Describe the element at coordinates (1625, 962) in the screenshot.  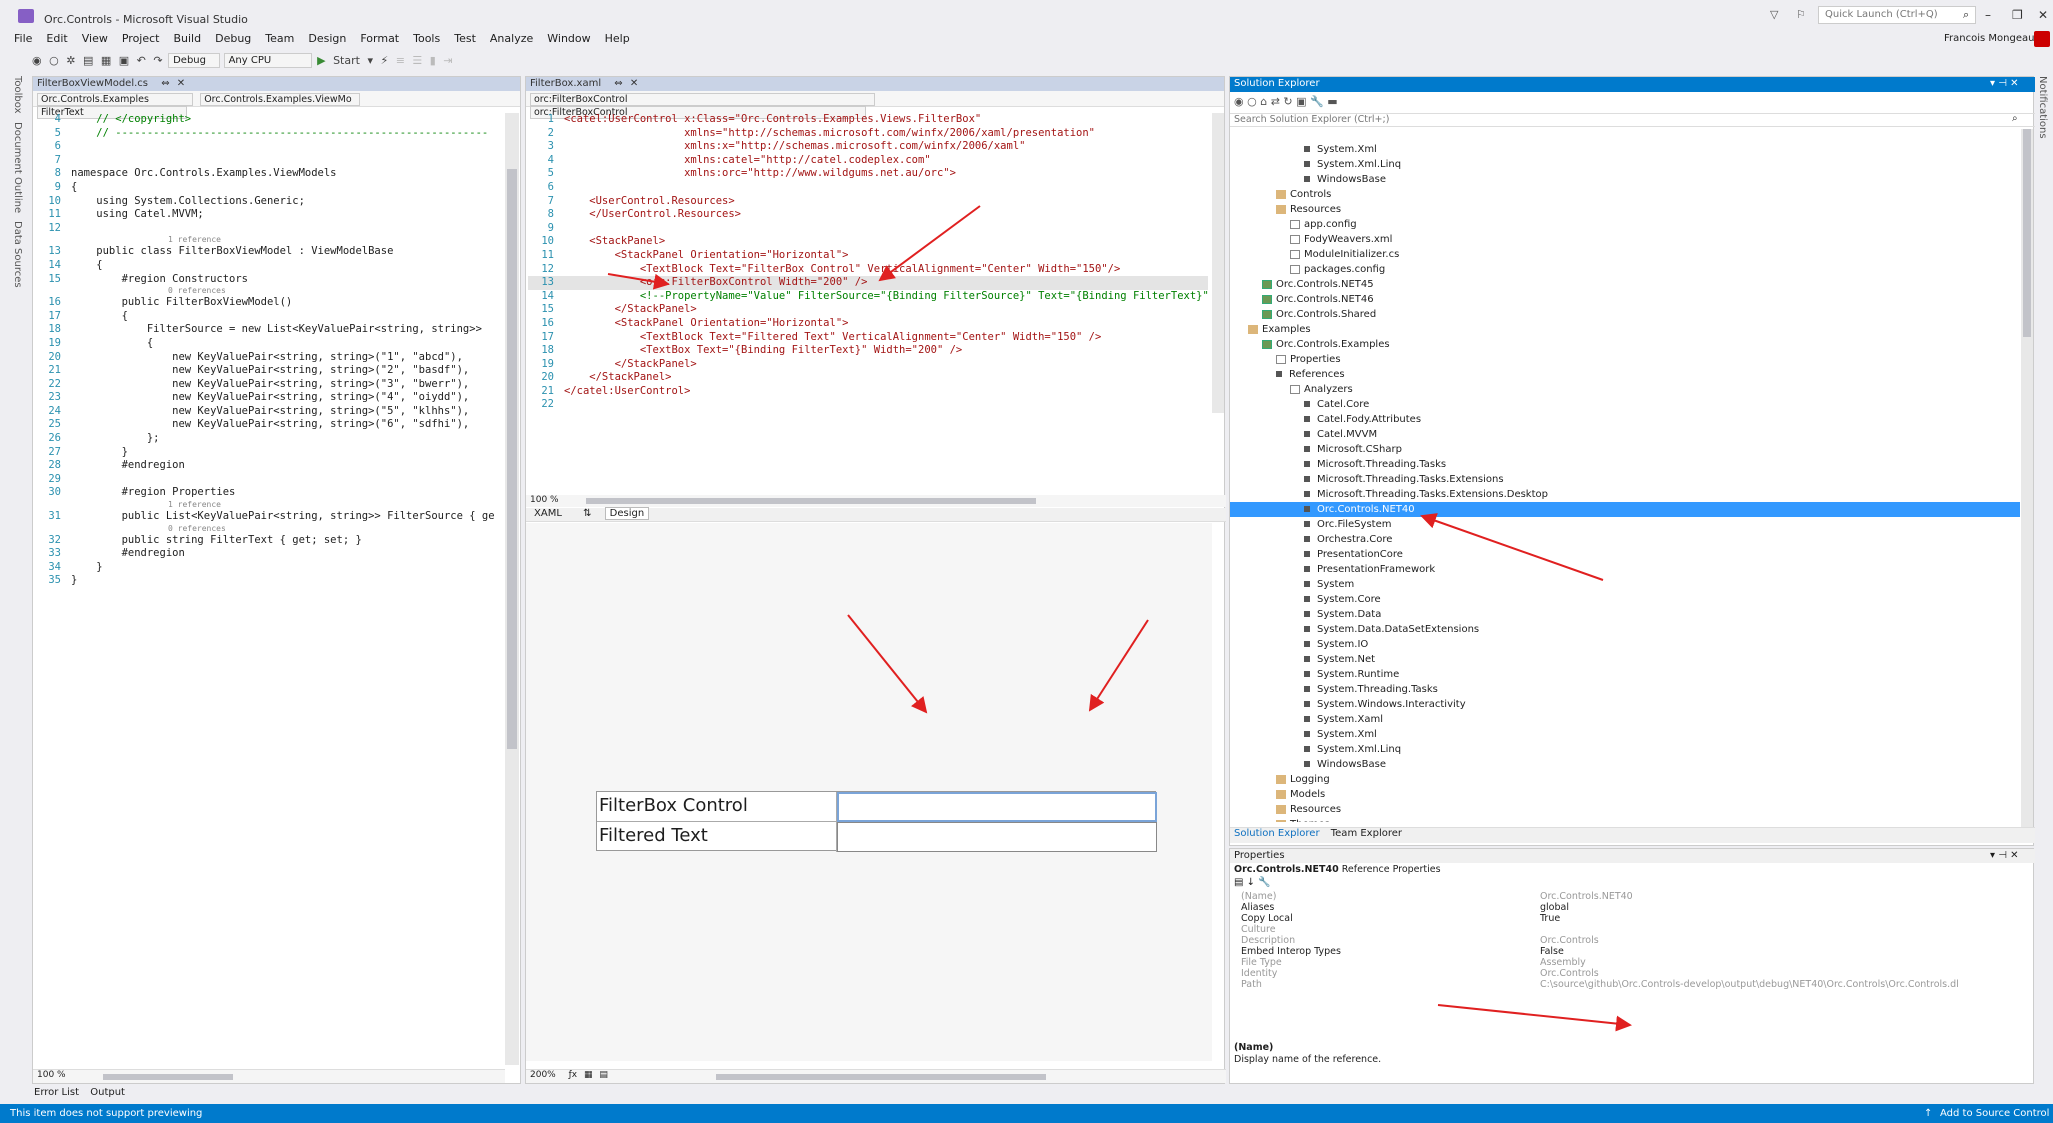
I see `property-row: File Type Assembly` at that location.